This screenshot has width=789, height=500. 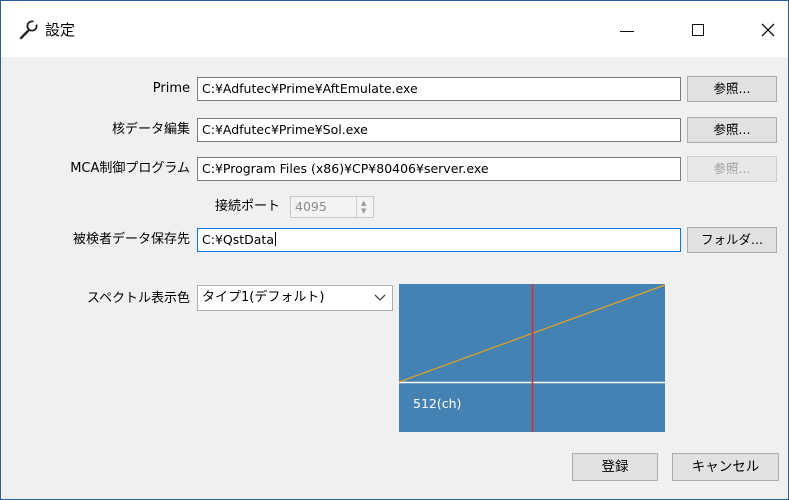 What do you see at coordinates (394, 29) in the screenshot?
I see `title-bar: 設定` at bounding box center [394, 29].